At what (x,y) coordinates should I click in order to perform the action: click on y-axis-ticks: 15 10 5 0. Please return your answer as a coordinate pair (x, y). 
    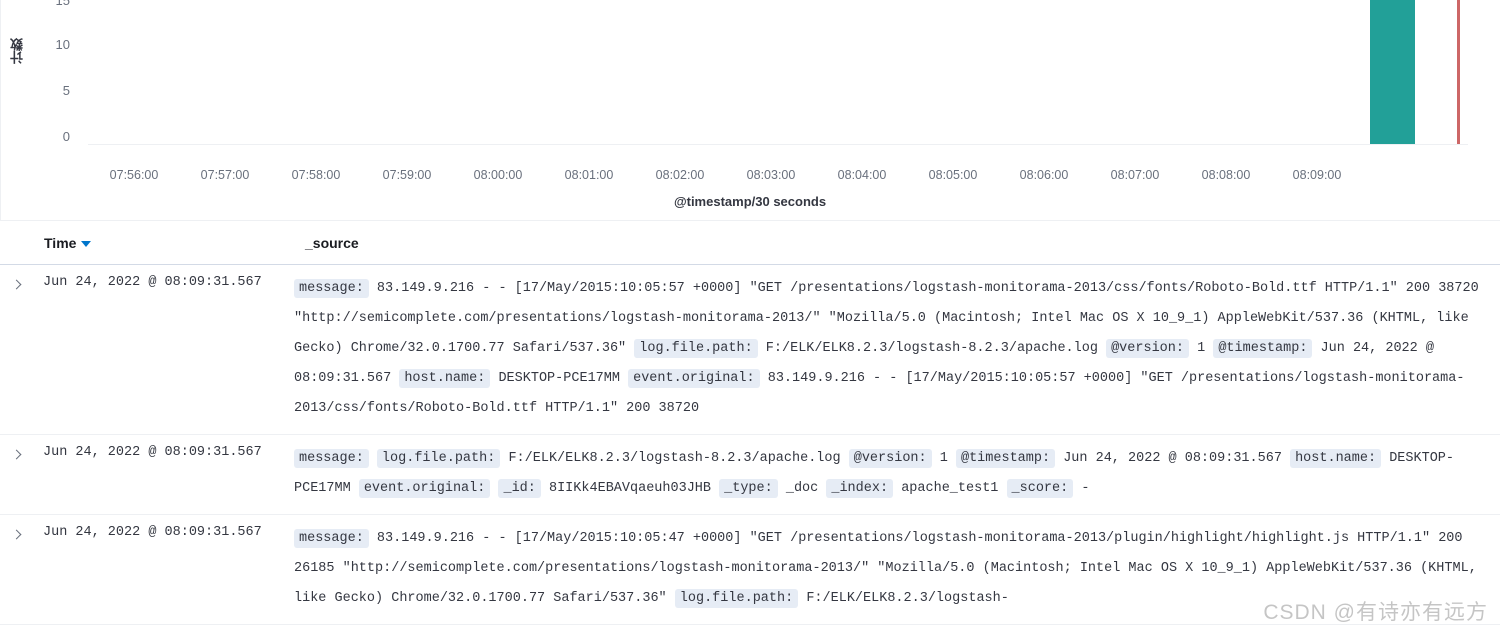
    Looking at the image, I should click on (50, 76).